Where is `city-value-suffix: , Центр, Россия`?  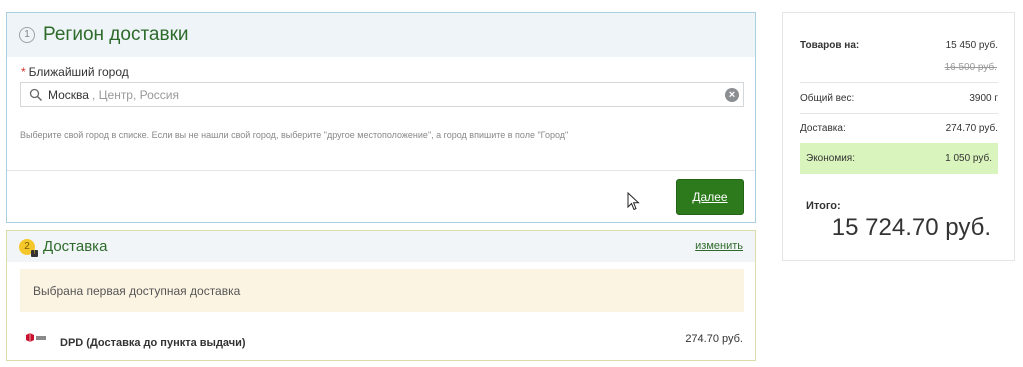
city-value-suffix: , Центр, Россия is located at coordinates (135, 94).